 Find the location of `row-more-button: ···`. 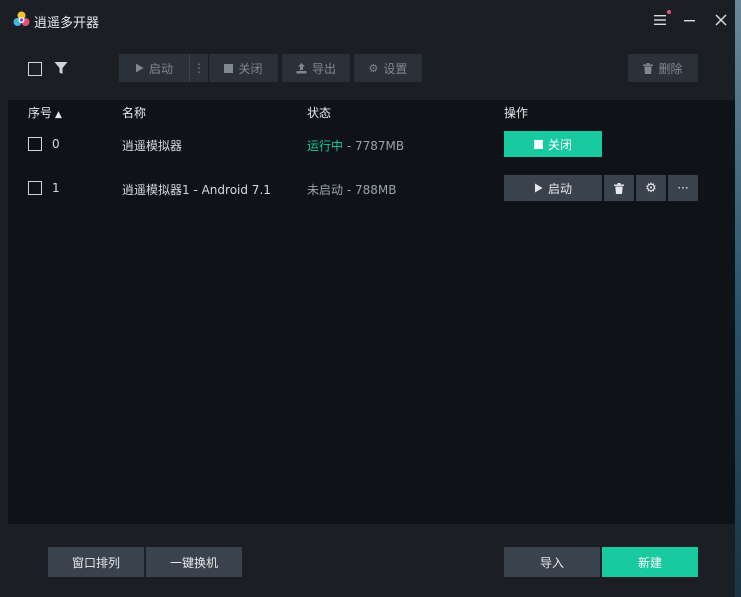

row-more-button: ··· is located at coordinates (683, 188).